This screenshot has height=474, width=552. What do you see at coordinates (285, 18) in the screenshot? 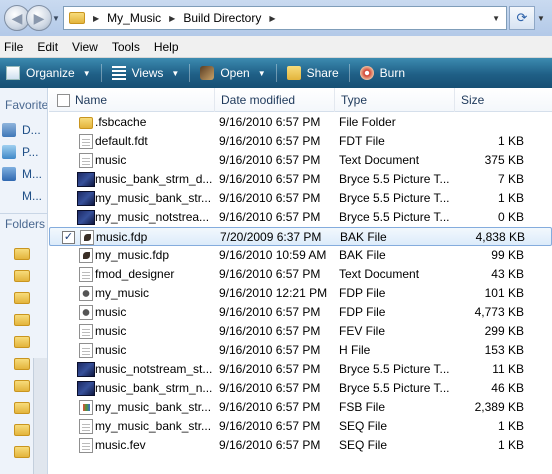
I see `address-field: ▶ My_Music ▶ Build Directory ▶ ▼` at bounding box center [285, 18].